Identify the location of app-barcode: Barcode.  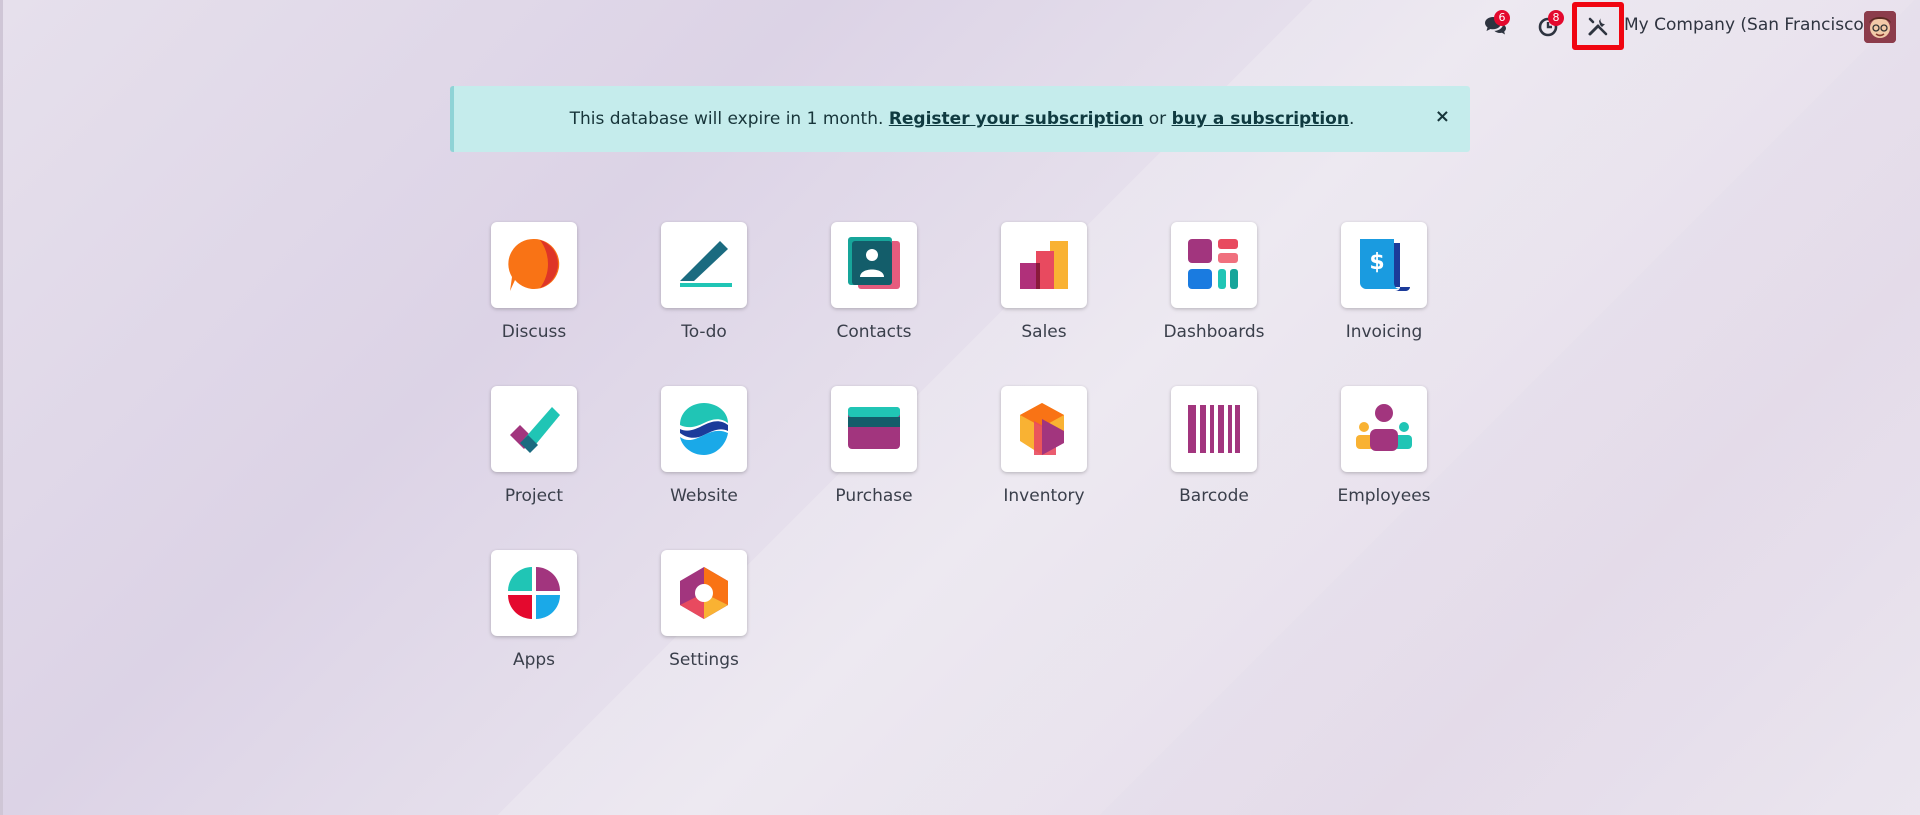
(1214, 456).